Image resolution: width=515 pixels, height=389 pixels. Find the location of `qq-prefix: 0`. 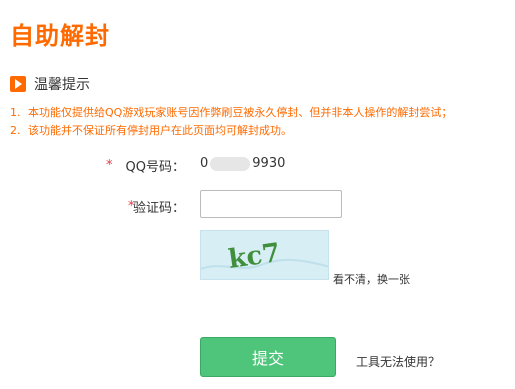

qq-prefix: 0 is located at coordinates (204, 163).